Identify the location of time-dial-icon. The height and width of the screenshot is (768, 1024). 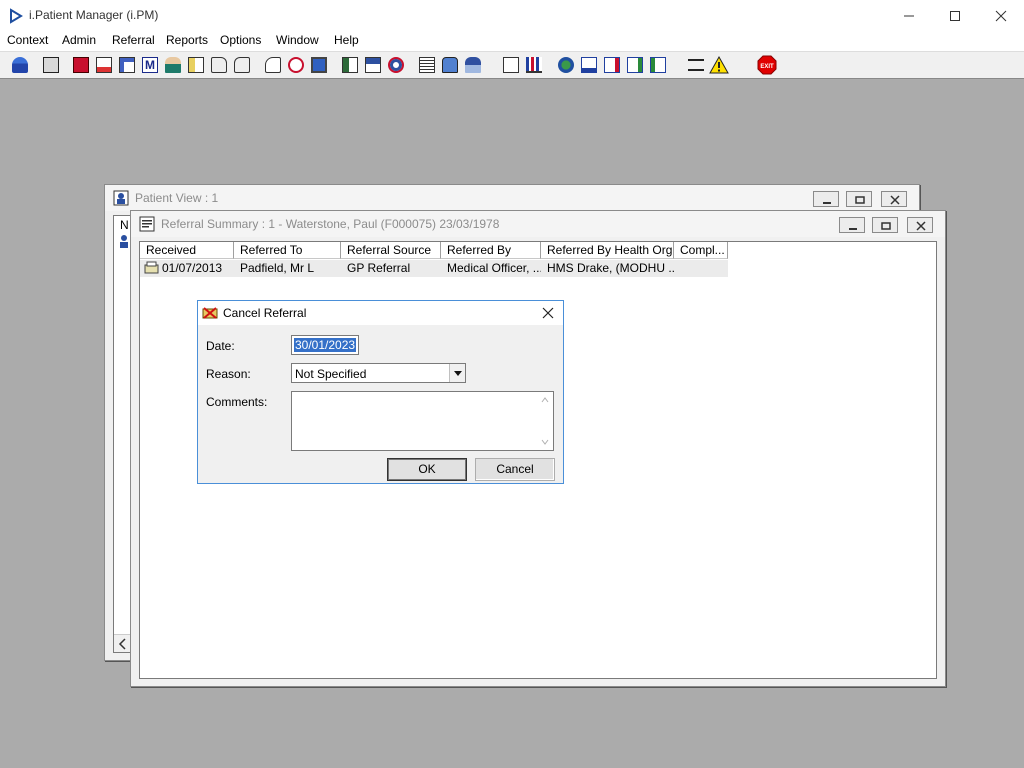
(396, 65).